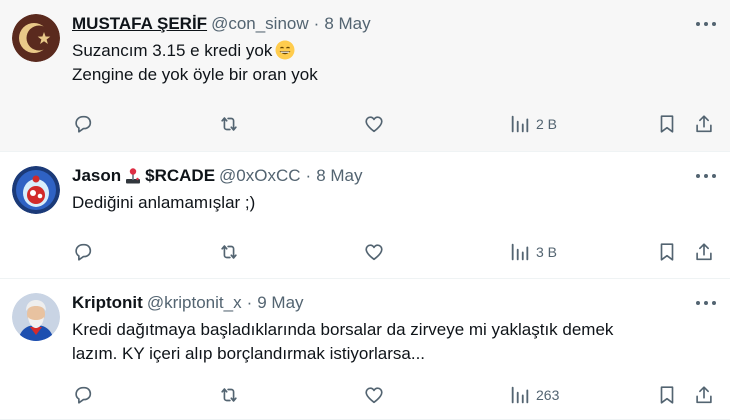 The image size is (730, 420). What do you see at coordinates (534, 395) in the screenshot?
I see `views-button: 263` at bounding box center [534, 395].